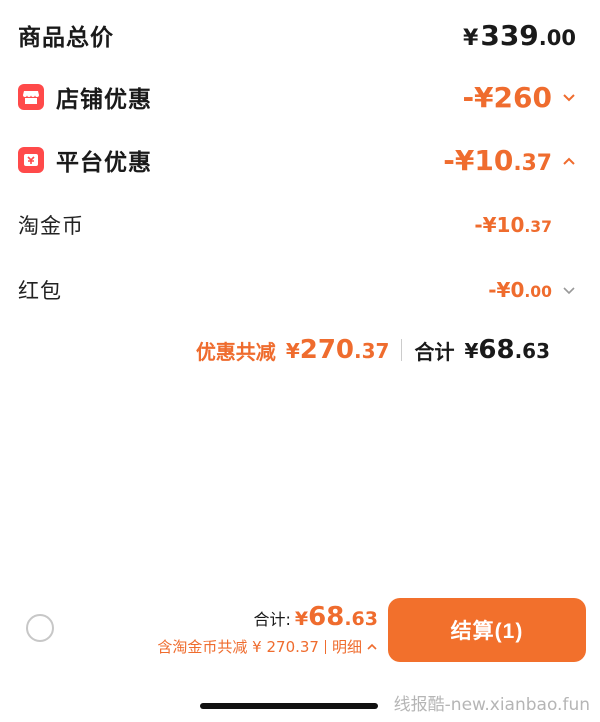 This screenshot has width=600, height=722. Describe the element at coordinates (66, 38) in the screenshot. I see `goods-total-label: 商品总价` at that location.